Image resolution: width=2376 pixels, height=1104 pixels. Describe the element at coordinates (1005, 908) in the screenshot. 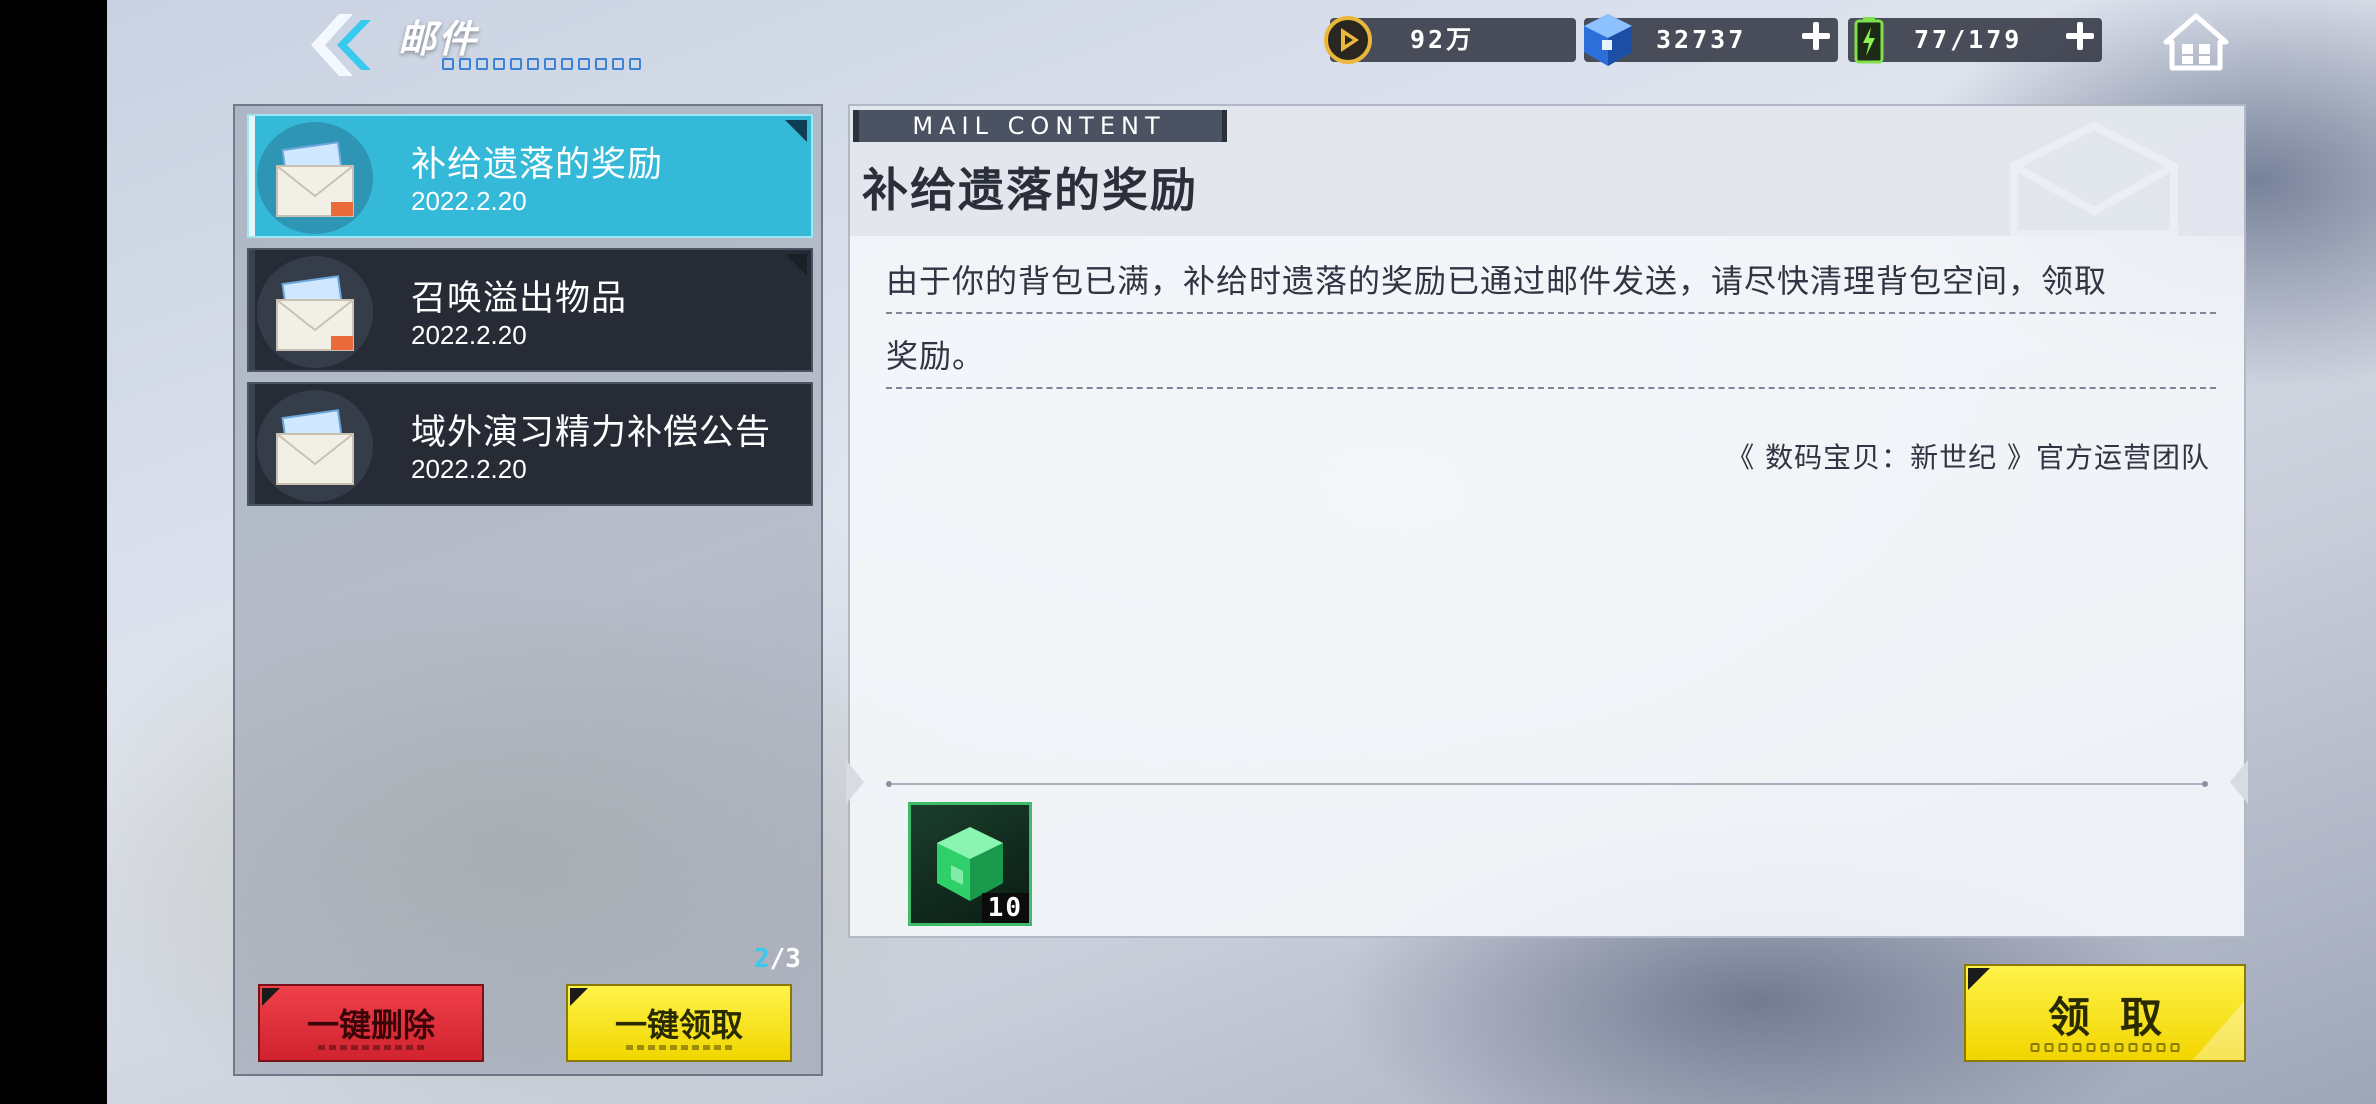

I see `reward-quantity: 10` at that location.